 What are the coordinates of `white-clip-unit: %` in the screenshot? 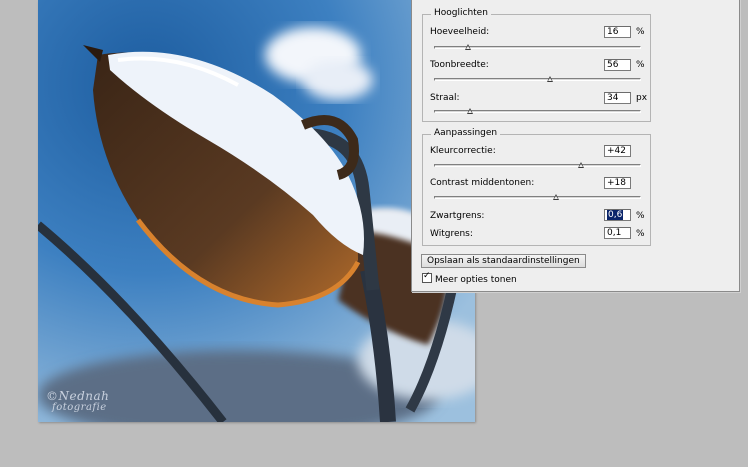 It's located at (640, 234).